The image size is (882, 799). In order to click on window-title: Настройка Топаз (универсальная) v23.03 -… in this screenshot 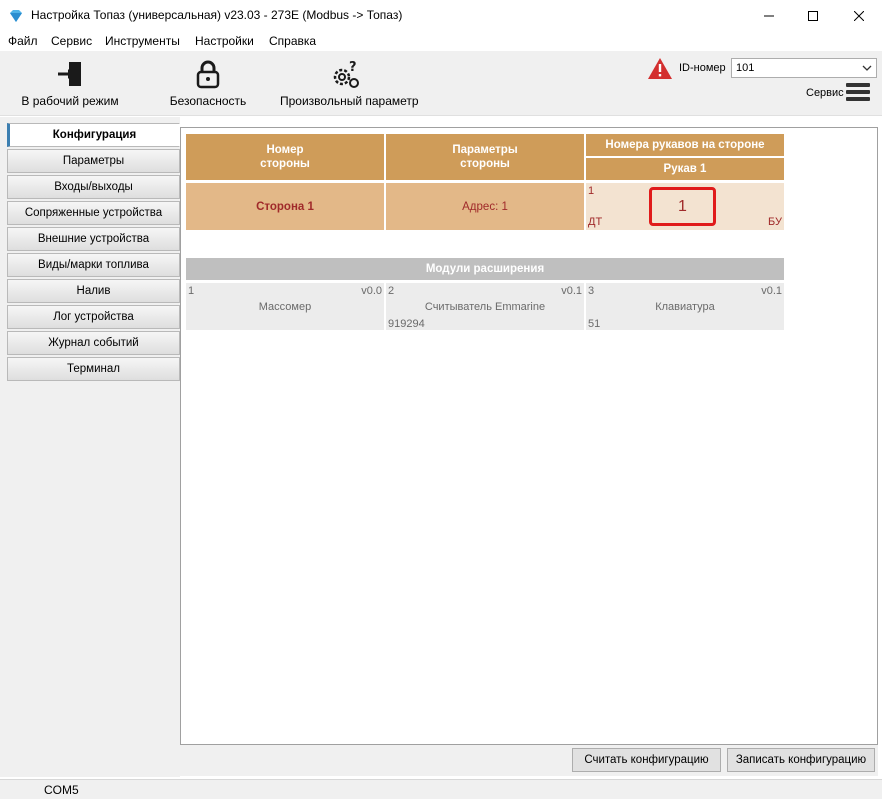, I will do `click(217, 15)`.